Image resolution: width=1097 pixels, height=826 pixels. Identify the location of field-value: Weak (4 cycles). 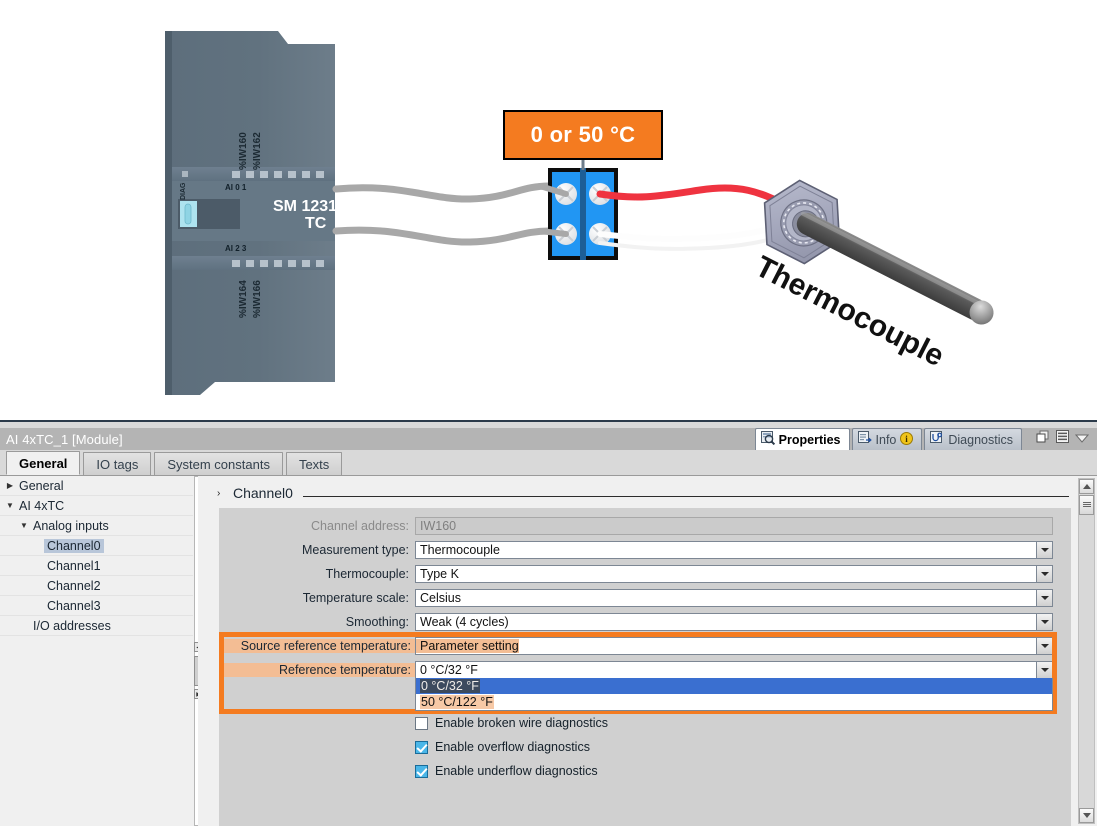
(464, 622).